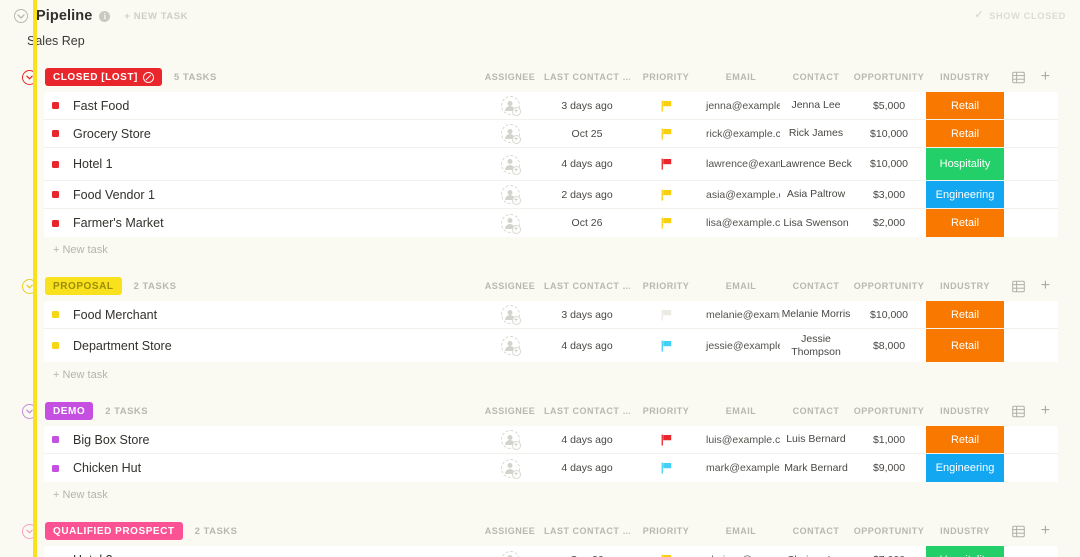  What do you see at coordinates (21, 16) in the screenshot?
I see `collapse-all-chevron-icon` at bounding box center [21, 16].